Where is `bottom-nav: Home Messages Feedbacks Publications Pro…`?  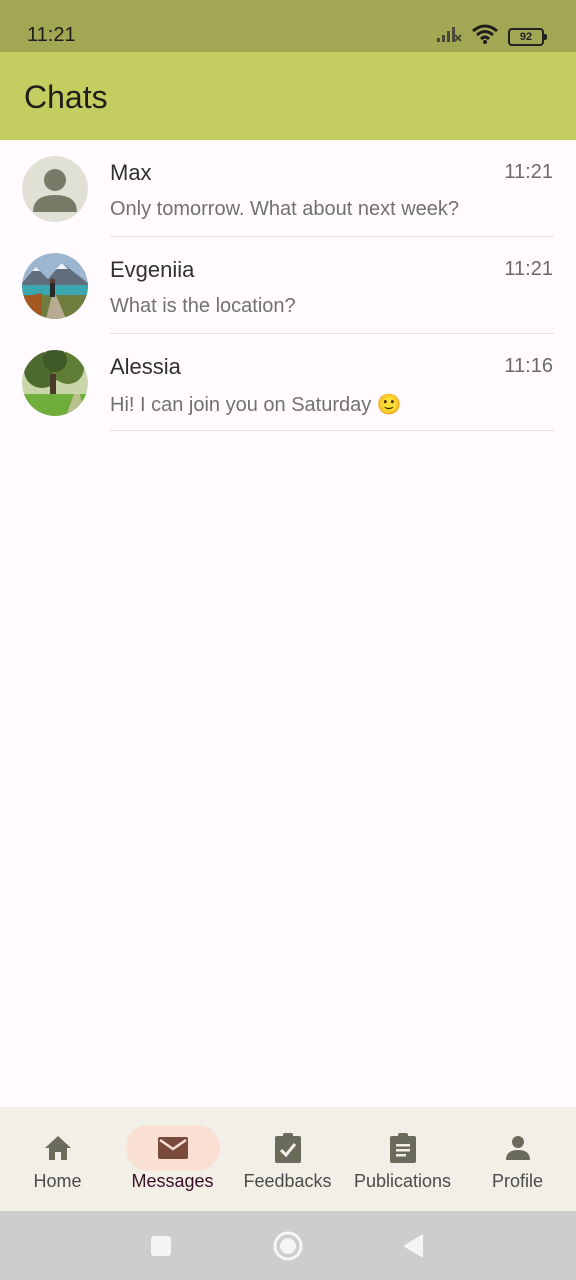
bottom-nav: Home Messages Feedbacks Publications Pro… is located at coordinates (288, 1159).